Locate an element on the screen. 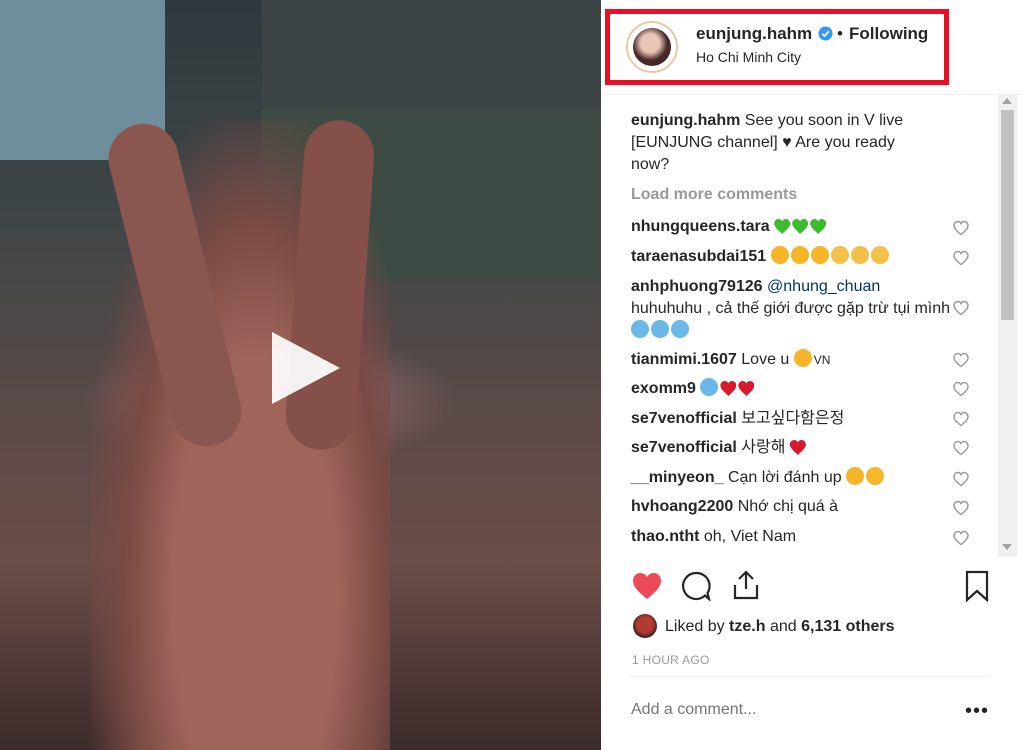 The image size is (1023, 750). scroll-down-icon is located at coordinates (1007, 547).